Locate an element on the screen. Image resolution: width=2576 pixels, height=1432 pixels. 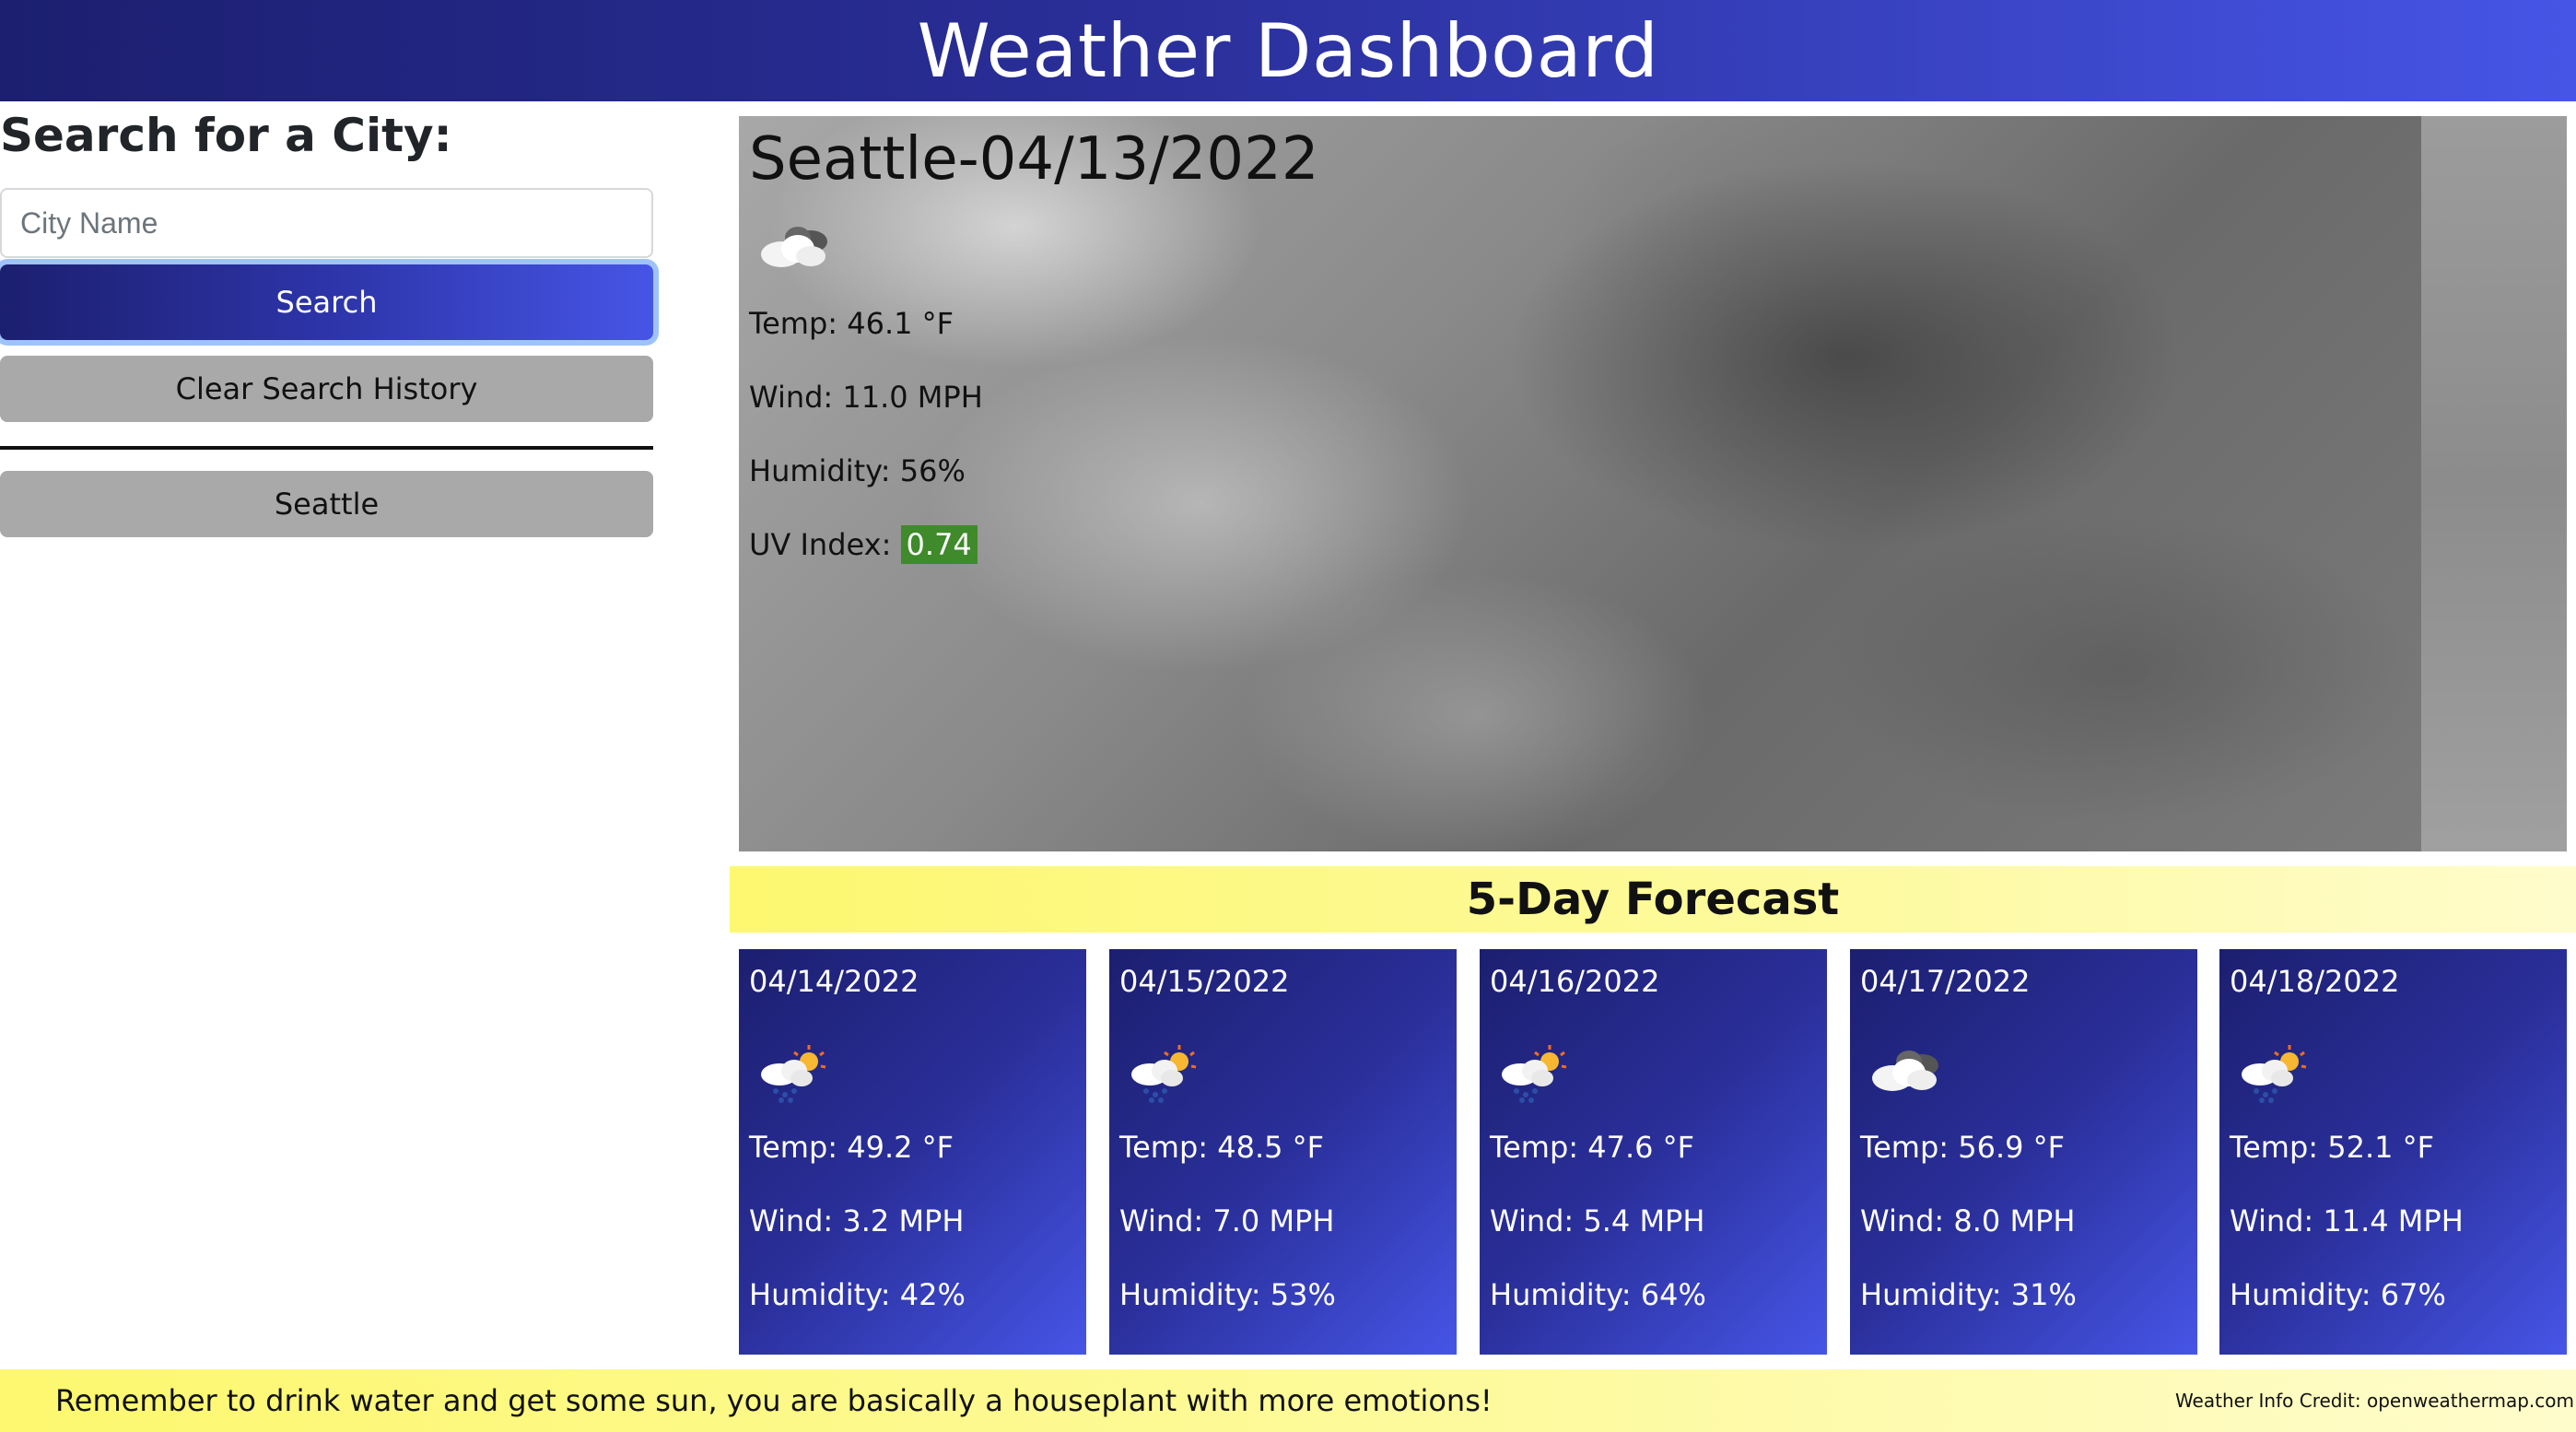
forecast-wind: Wind: 3.2 MPH is located at coordinates (857, 1221).